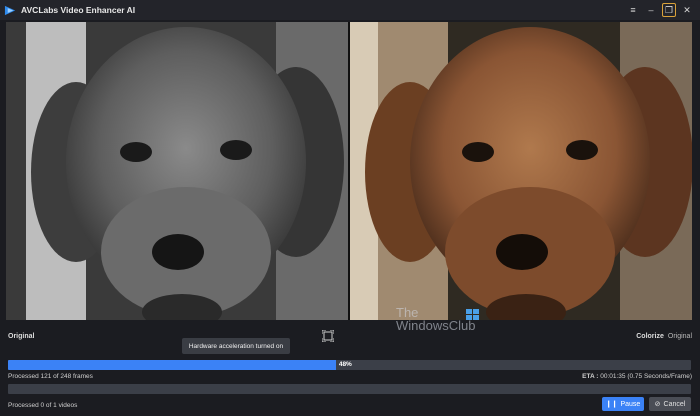  What do you see at coordinates (43, 405) in the screenshot?
I see `videos-processed-text: Processed 0 of 1 videos` at bounding box center [43, 405].